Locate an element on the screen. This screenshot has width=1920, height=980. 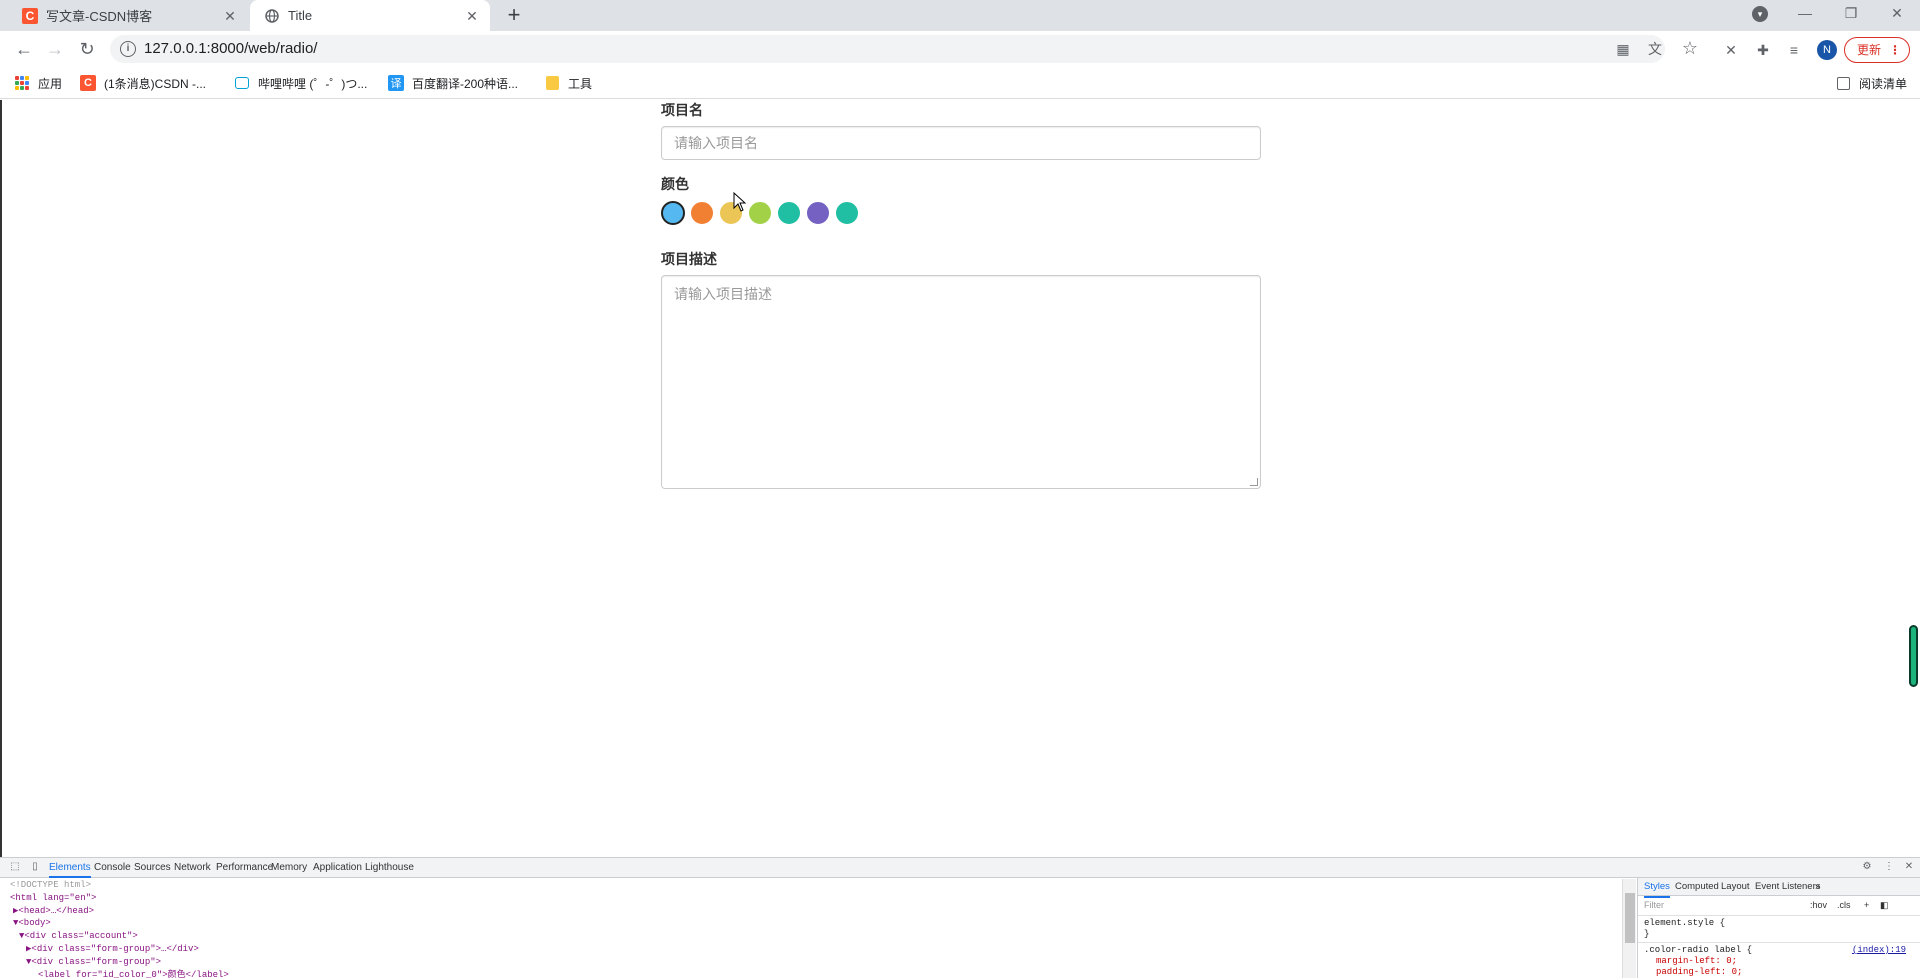
rule-property: padding-left: 0; is located at coordinates (1779, 972).